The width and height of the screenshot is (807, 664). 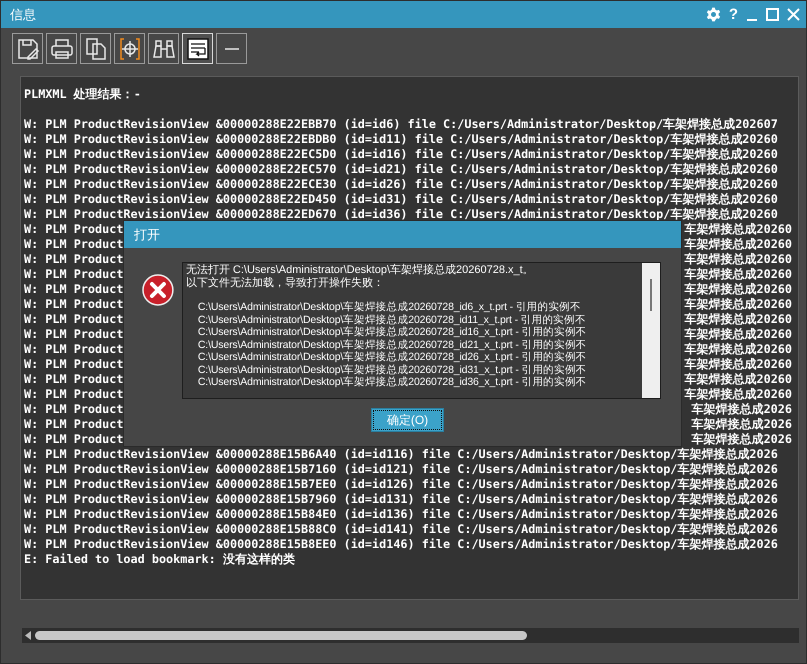 I want to click on log-line: W: PLM ProductRevisionView &00000288E22ED450 (id=id31) file C:/Users/Administrator/Desktop/车架焊接总成20260, so click(x=401, y=199).